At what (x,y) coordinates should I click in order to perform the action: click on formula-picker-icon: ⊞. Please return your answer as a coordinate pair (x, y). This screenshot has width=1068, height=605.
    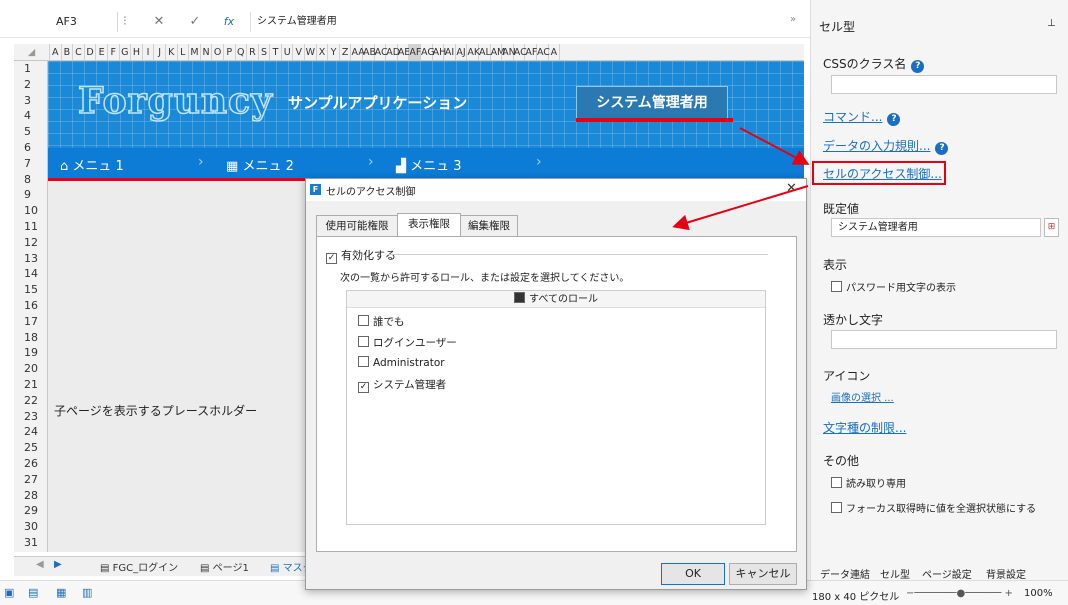
    Looking at the image, I should click on (1051, 227).